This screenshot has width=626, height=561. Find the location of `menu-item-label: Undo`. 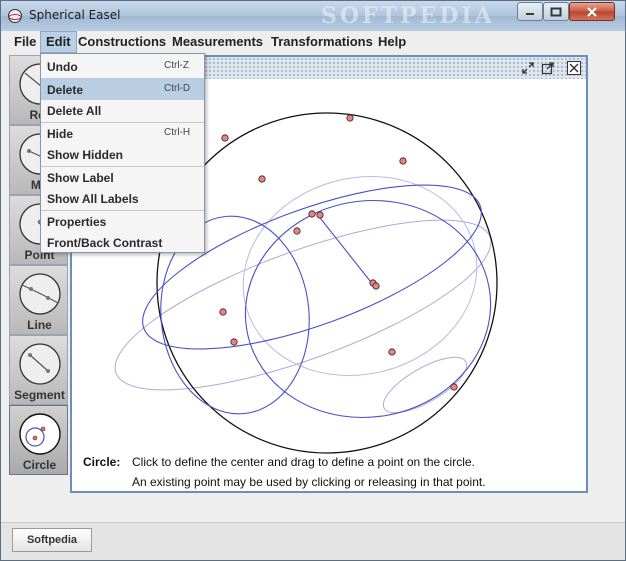

menu-item-label: Undo is located at coordinates (62, 67).